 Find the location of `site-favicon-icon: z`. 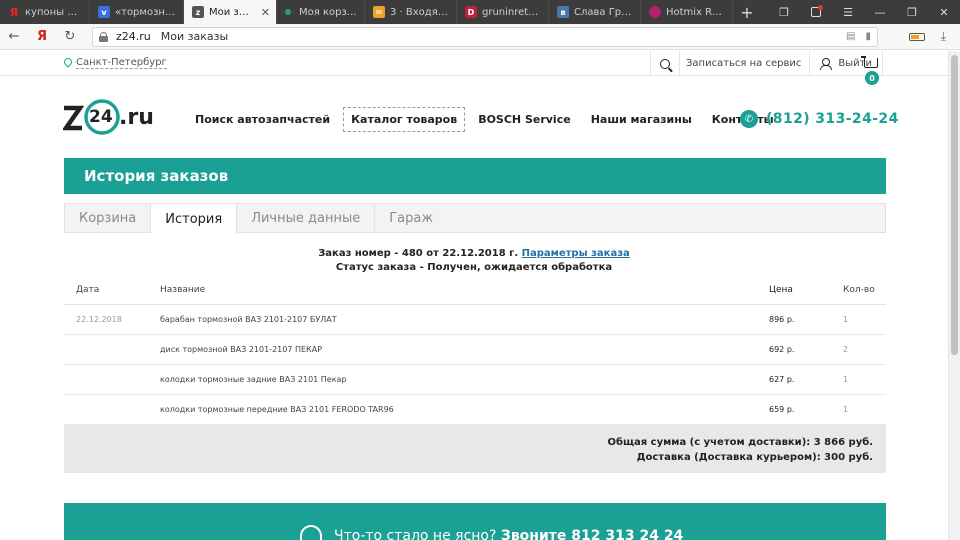

site-favicon-icon: z is located at coordinates (198, 12).